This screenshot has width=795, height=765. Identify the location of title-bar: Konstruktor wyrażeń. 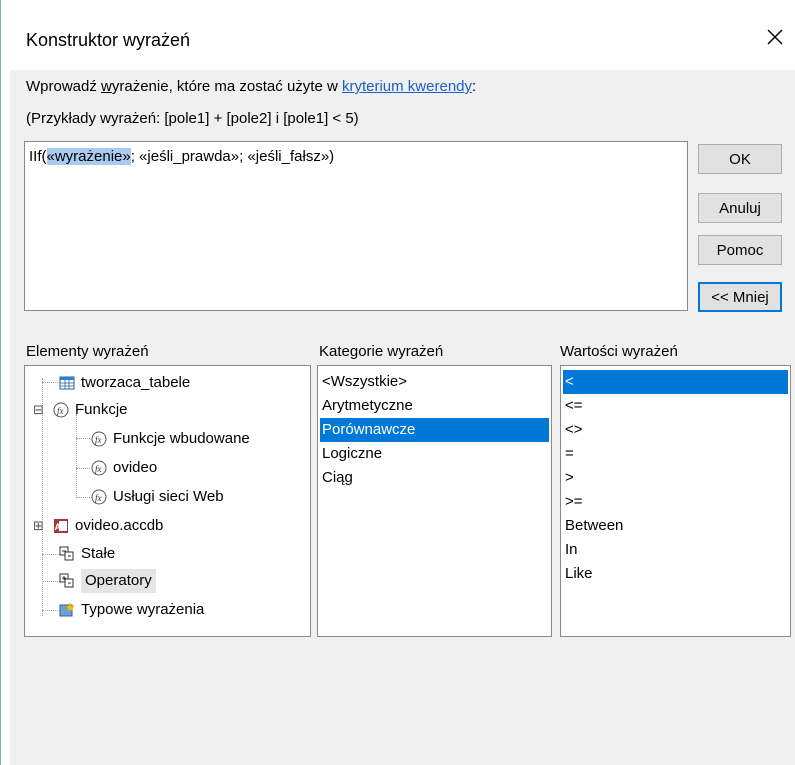
(402, 35).